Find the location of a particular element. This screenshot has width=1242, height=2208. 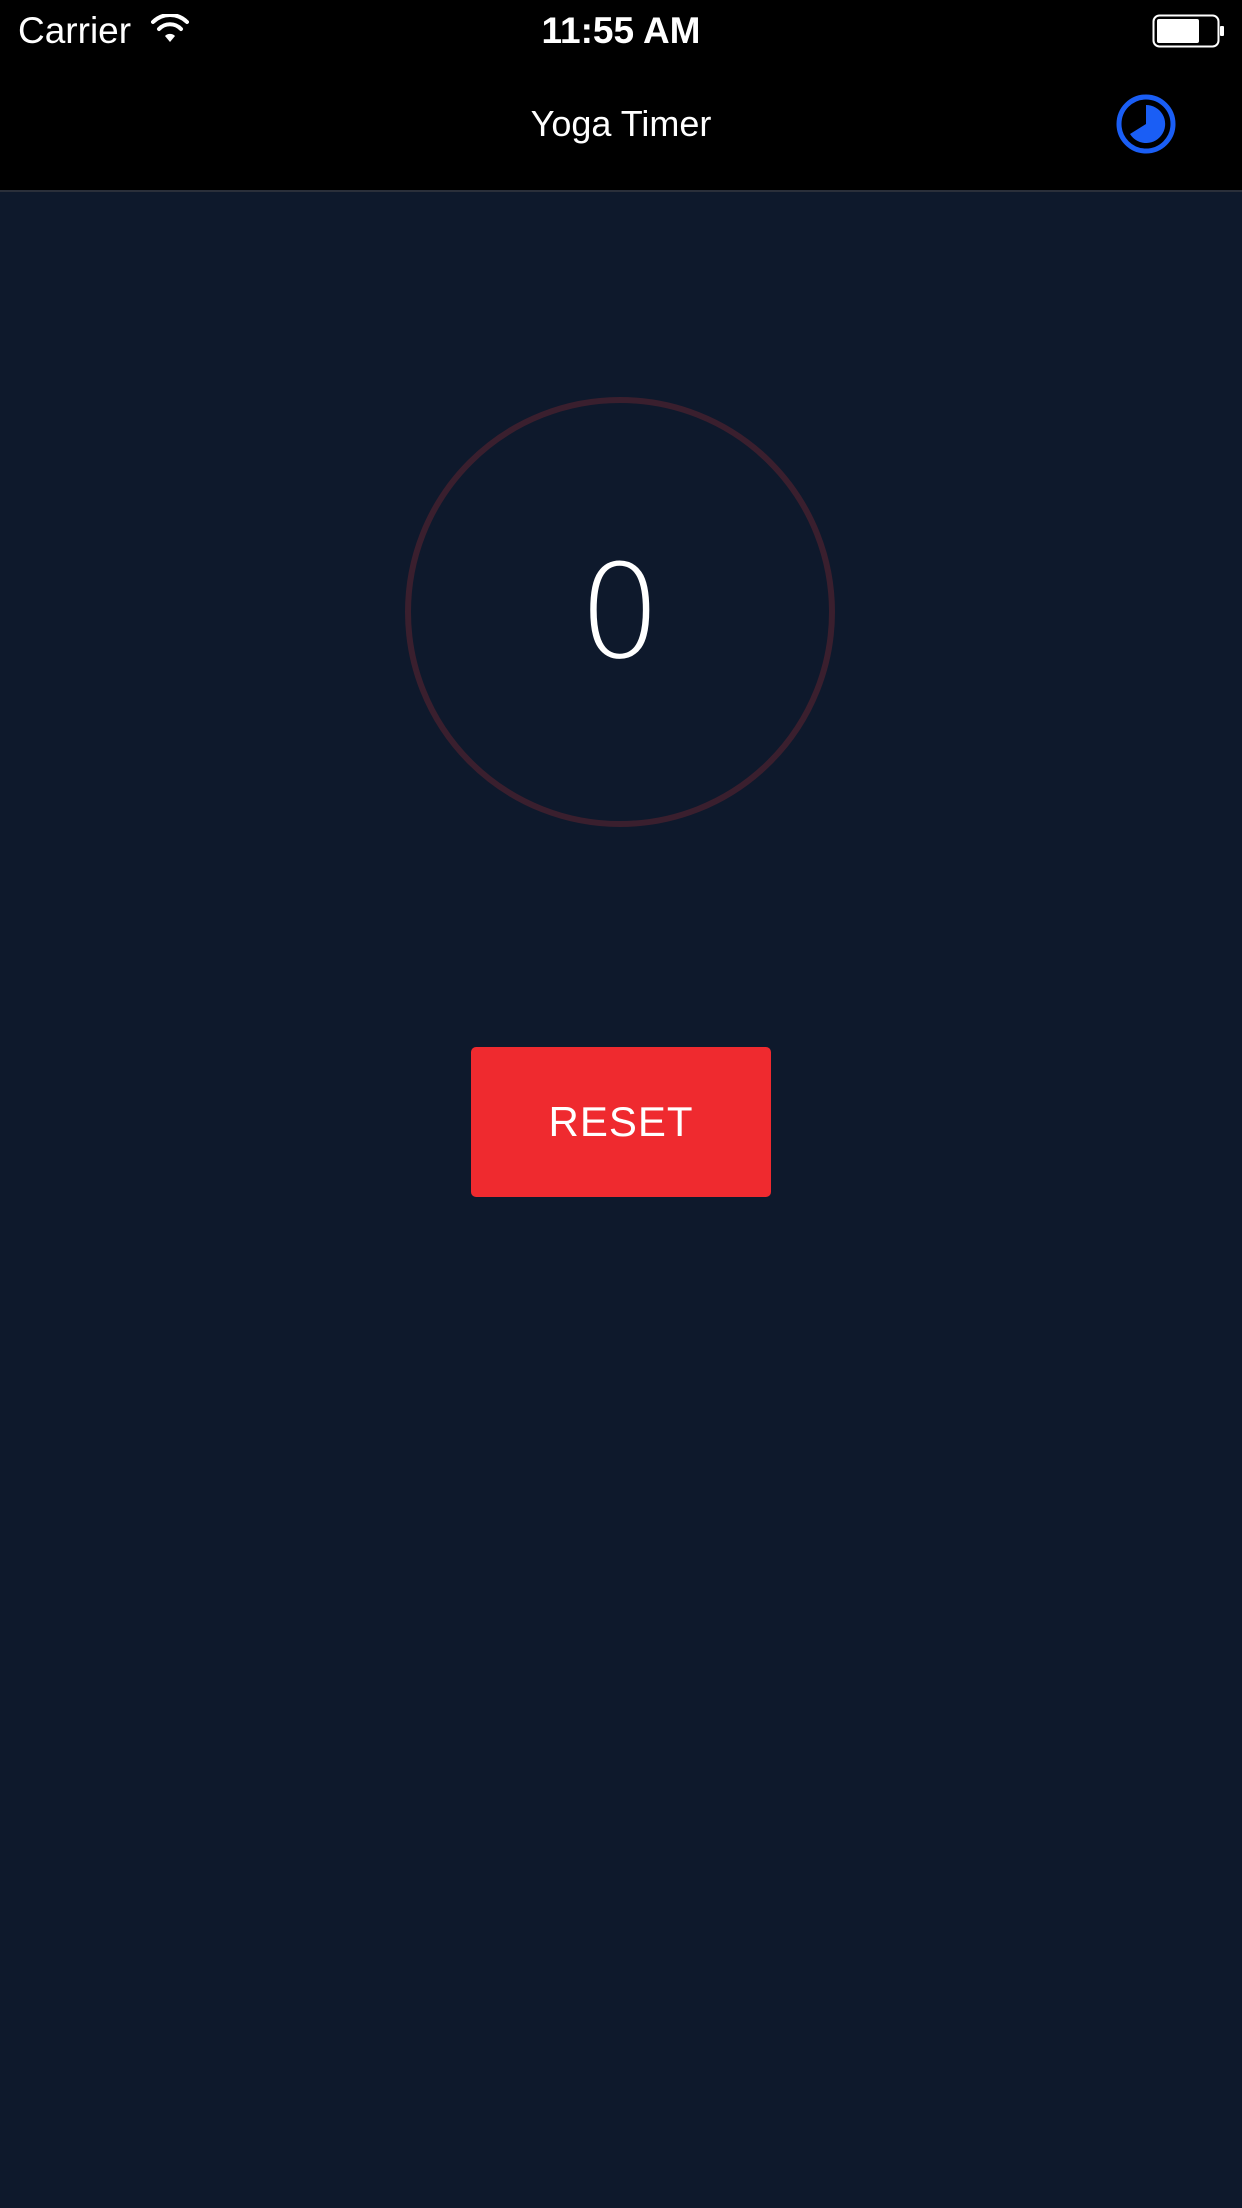

history-button is located at coordinates (1146, 124).